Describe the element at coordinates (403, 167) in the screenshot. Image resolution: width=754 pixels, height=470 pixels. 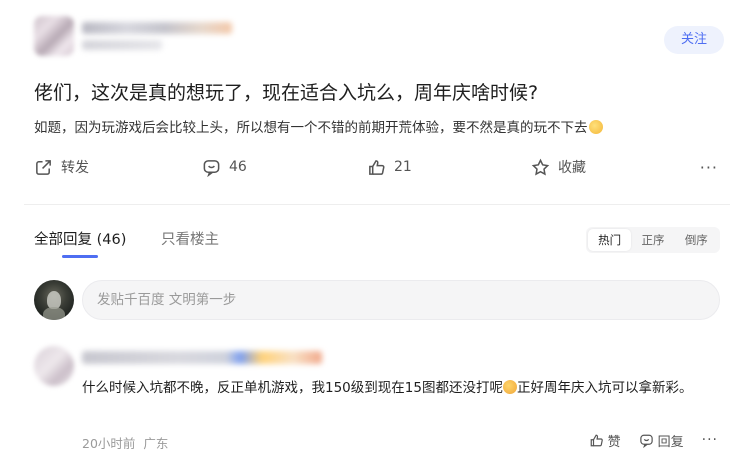
I see `like-count: 21` at that location.